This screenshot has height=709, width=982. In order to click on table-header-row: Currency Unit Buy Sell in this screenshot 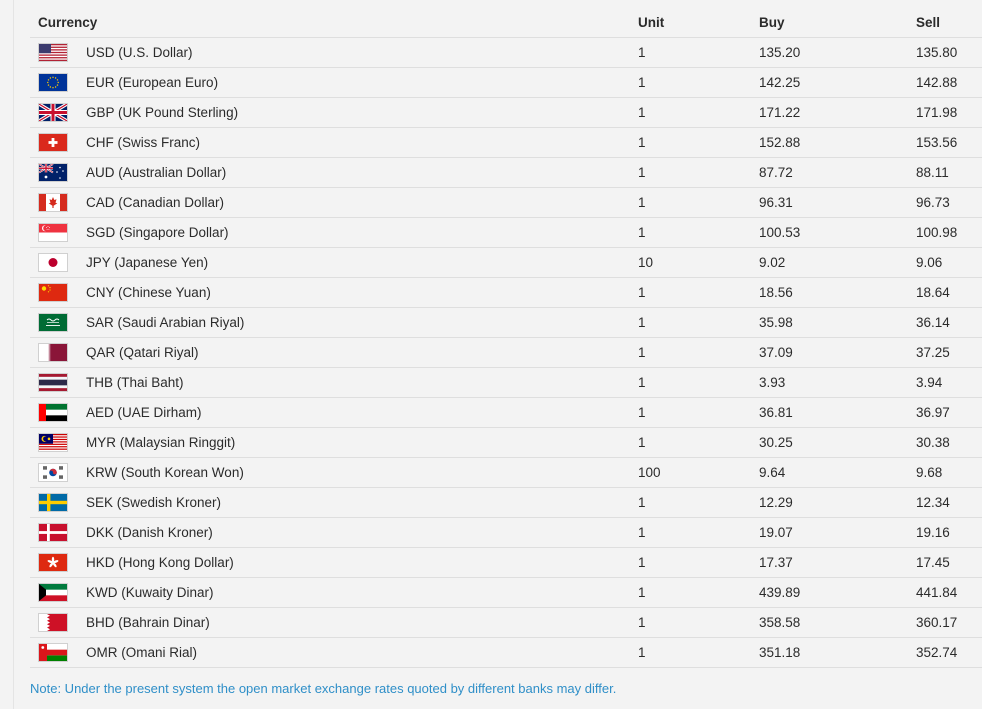, I will do `click(506, 23)`.